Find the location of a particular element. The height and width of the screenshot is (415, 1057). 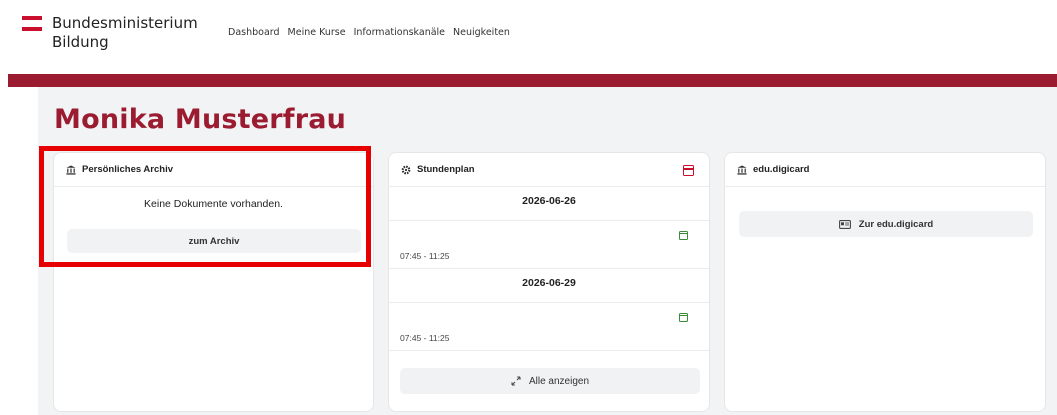

logo-flag-icon is located at coordinates (32, 25).